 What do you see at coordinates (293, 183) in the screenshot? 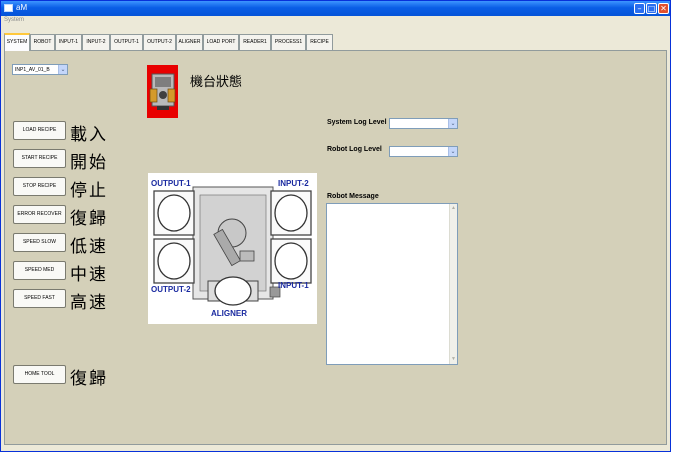
I see `input-2-label: INPUT-2` at bounding box center [293, 183].